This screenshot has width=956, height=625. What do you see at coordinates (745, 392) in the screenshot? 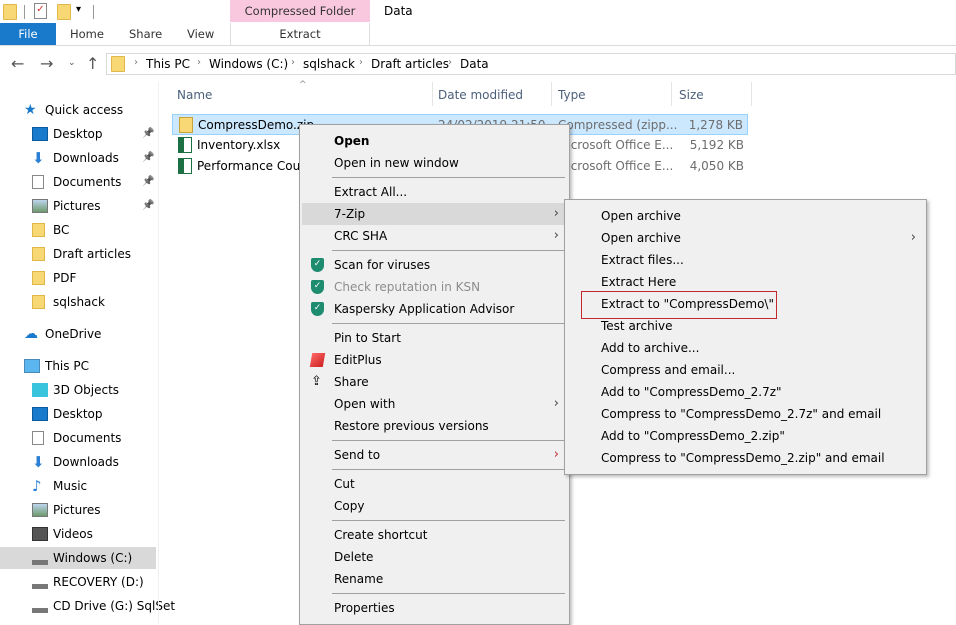
I see `menu-item-add-to-compressdemo-2-7z: Add to "CompressDemo_2.7z"` at bounding box center [745, 392].